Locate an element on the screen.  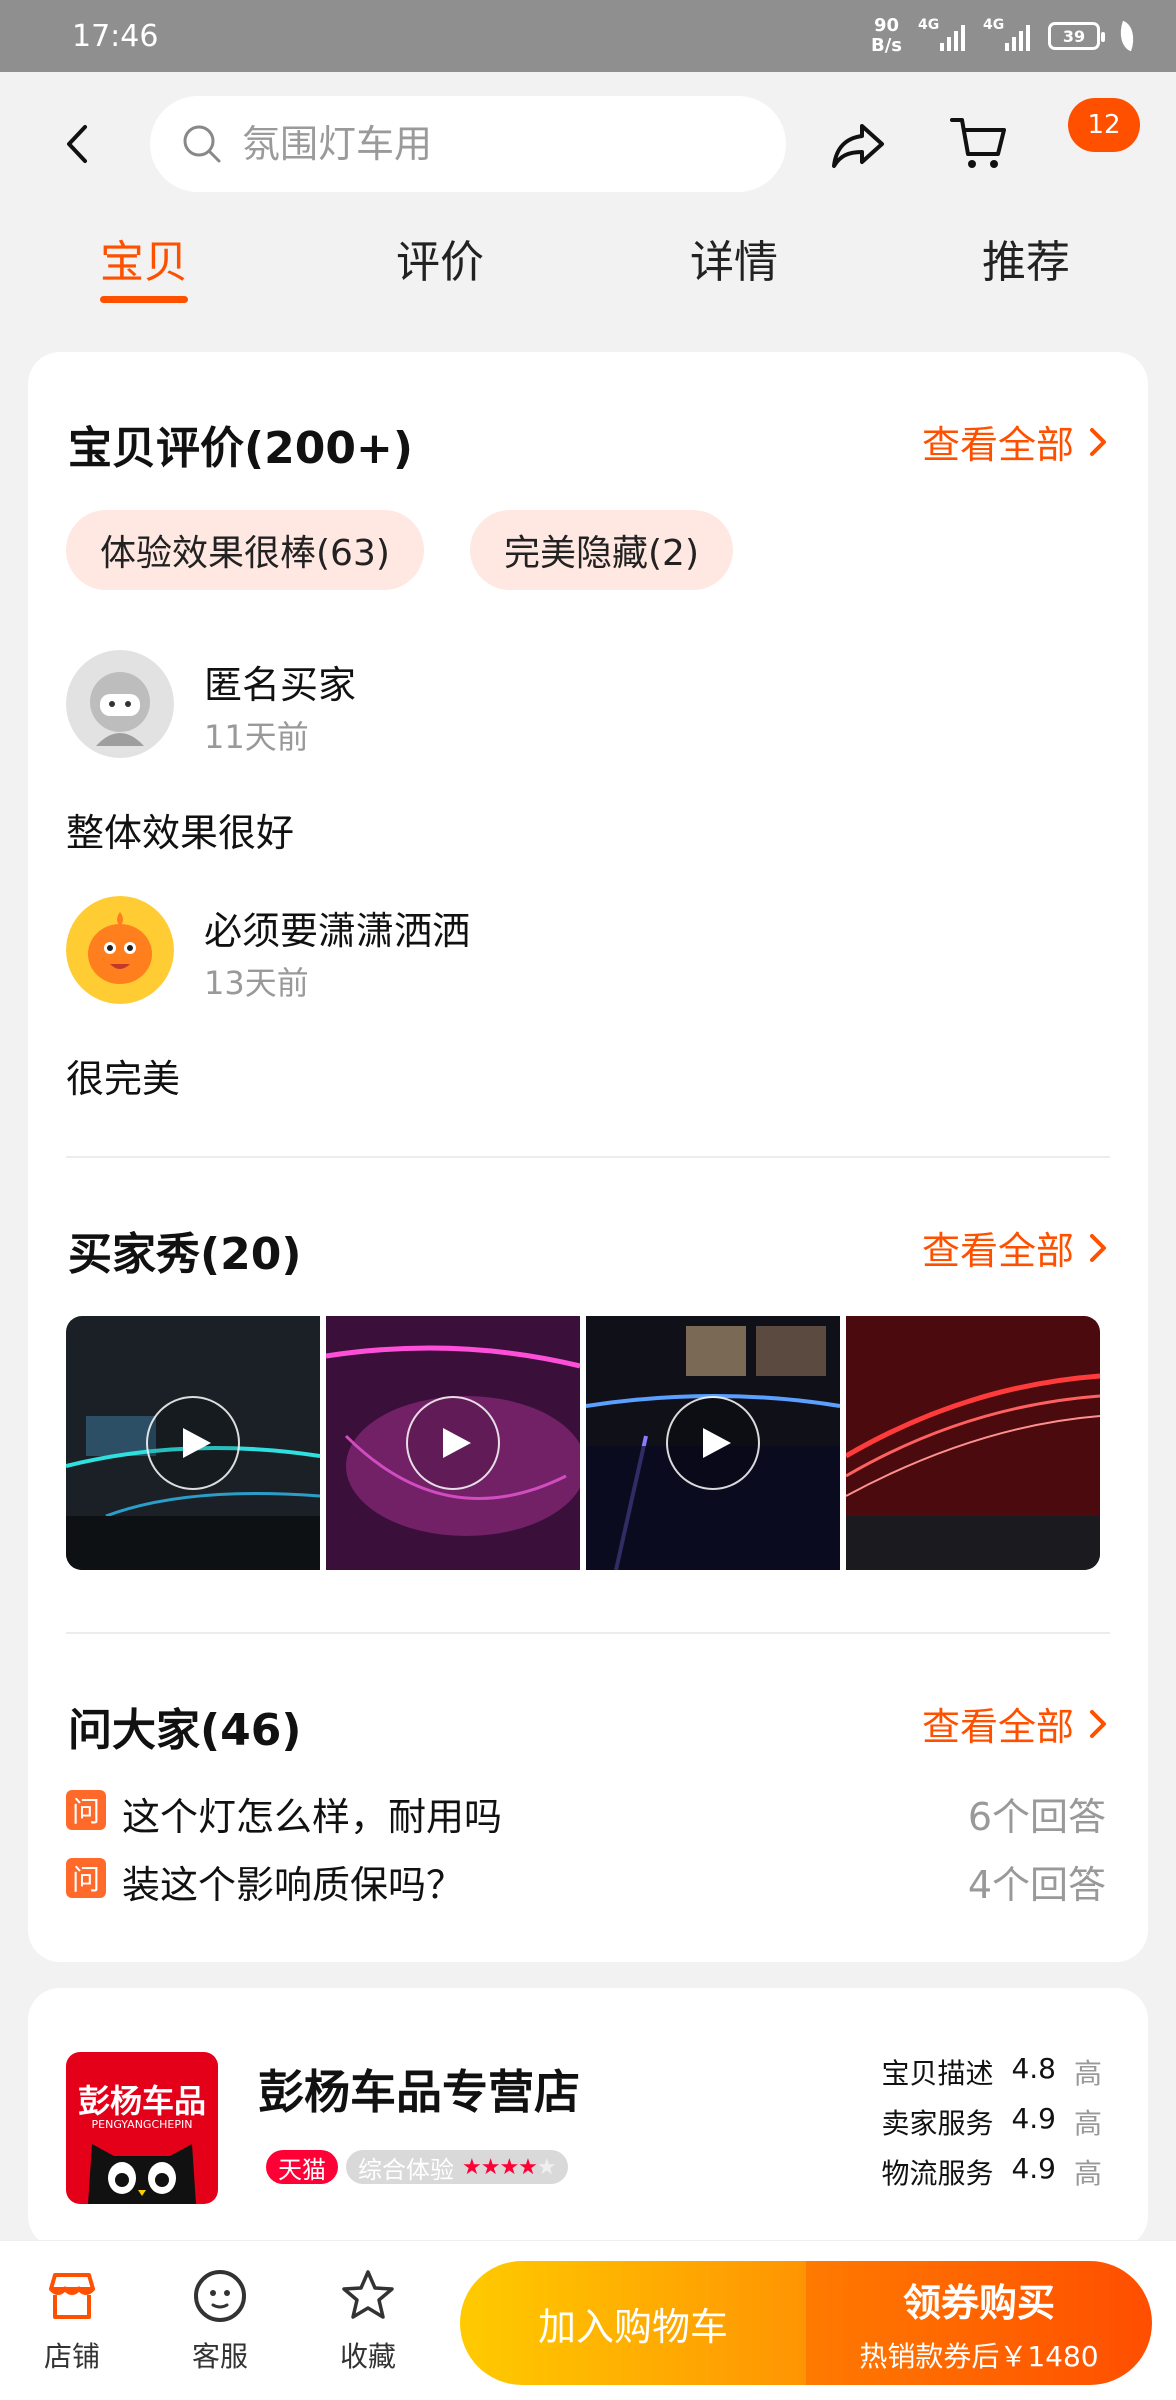
qa-title: 问大家(46) is located at coordinates (185, 1730).